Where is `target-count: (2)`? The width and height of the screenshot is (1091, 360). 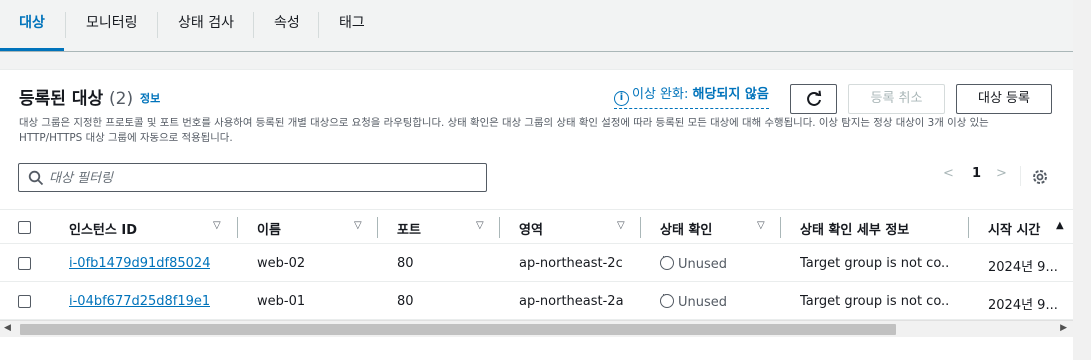 target-count: (2) is located at coordinates (121, 99).